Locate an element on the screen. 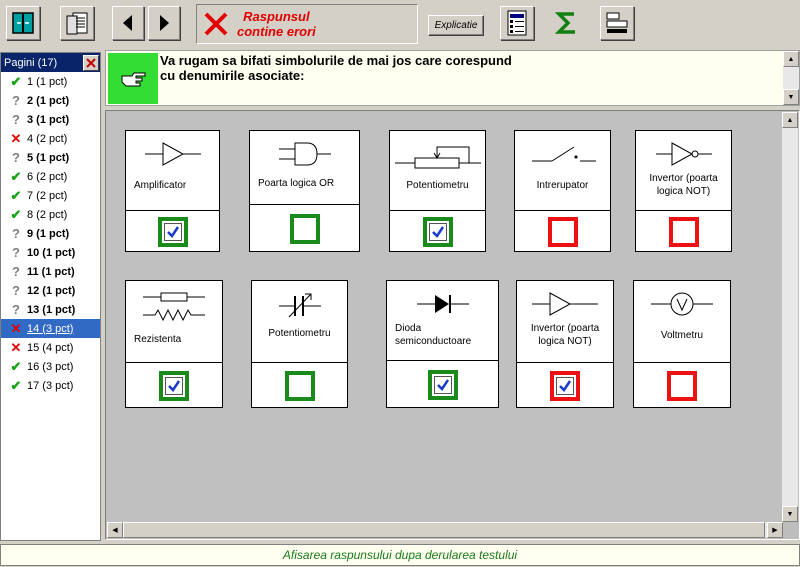  symbol-label: Poarta logica OR is located at coordinates (296, 183).